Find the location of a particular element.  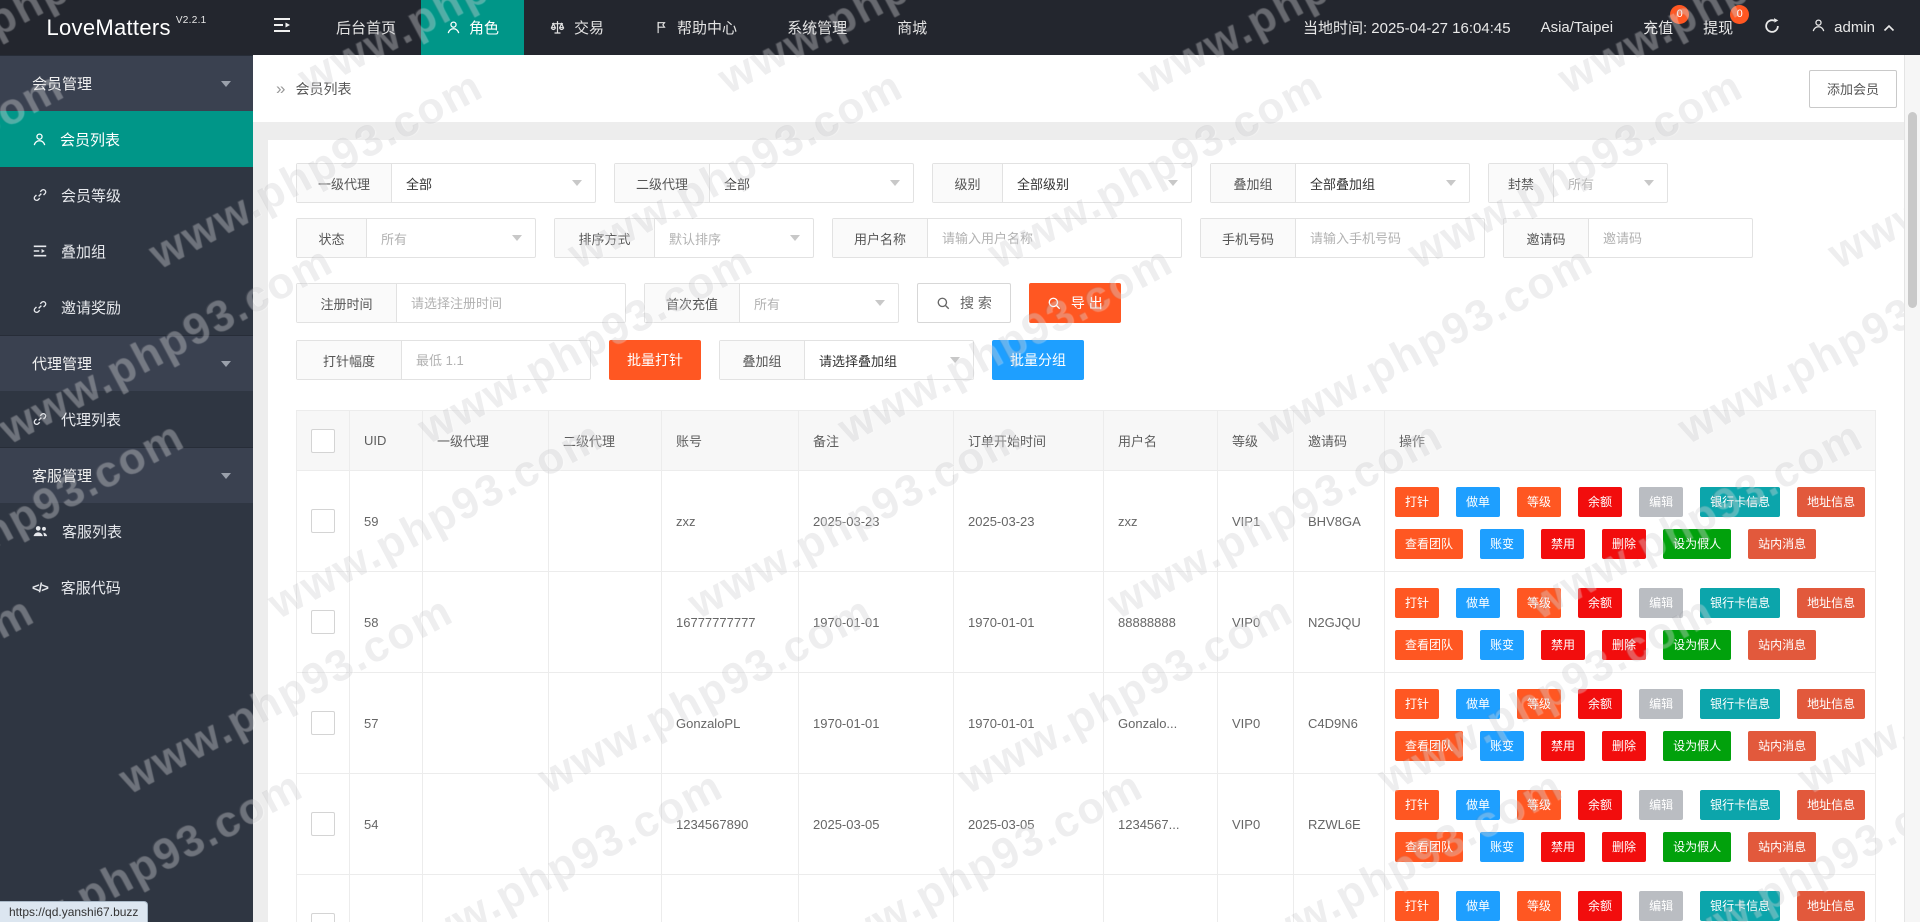

filter-level-select: 全部级别 is located at coordinates (1097, 183).